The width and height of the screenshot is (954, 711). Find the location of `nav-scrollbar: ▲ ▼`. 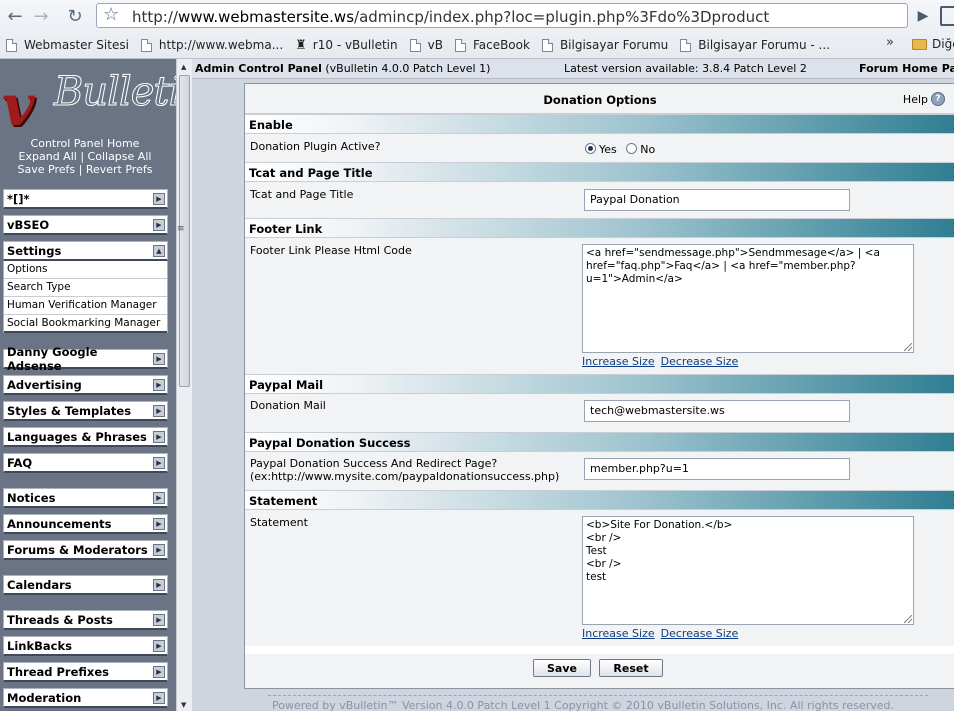

nav-scrollbar: ▲ ▼ is located at coordinates (184, 385).